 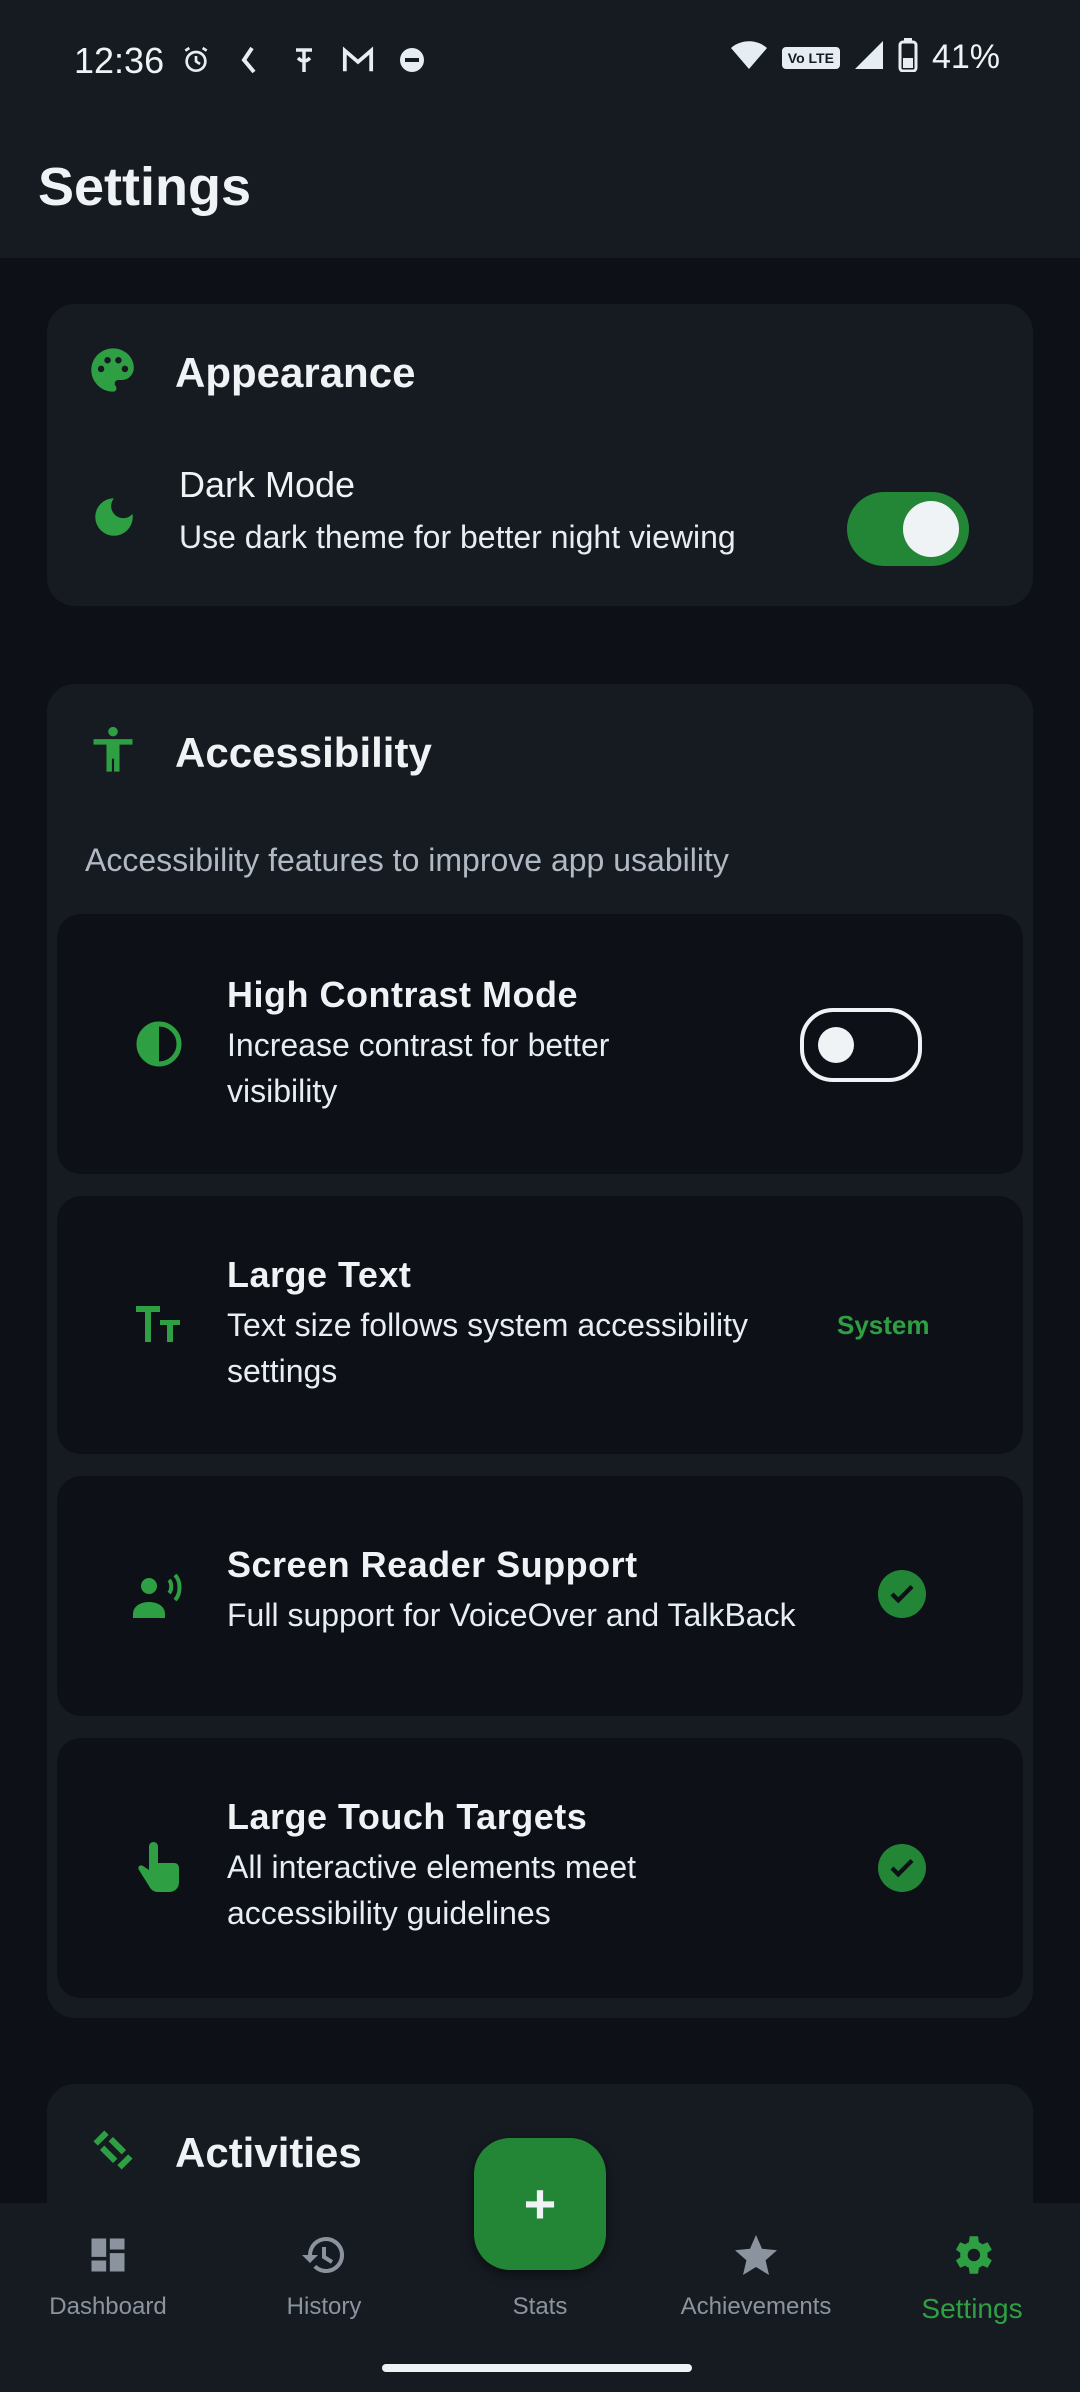 I want to click on battery-icon, so click(x=908, y=57).